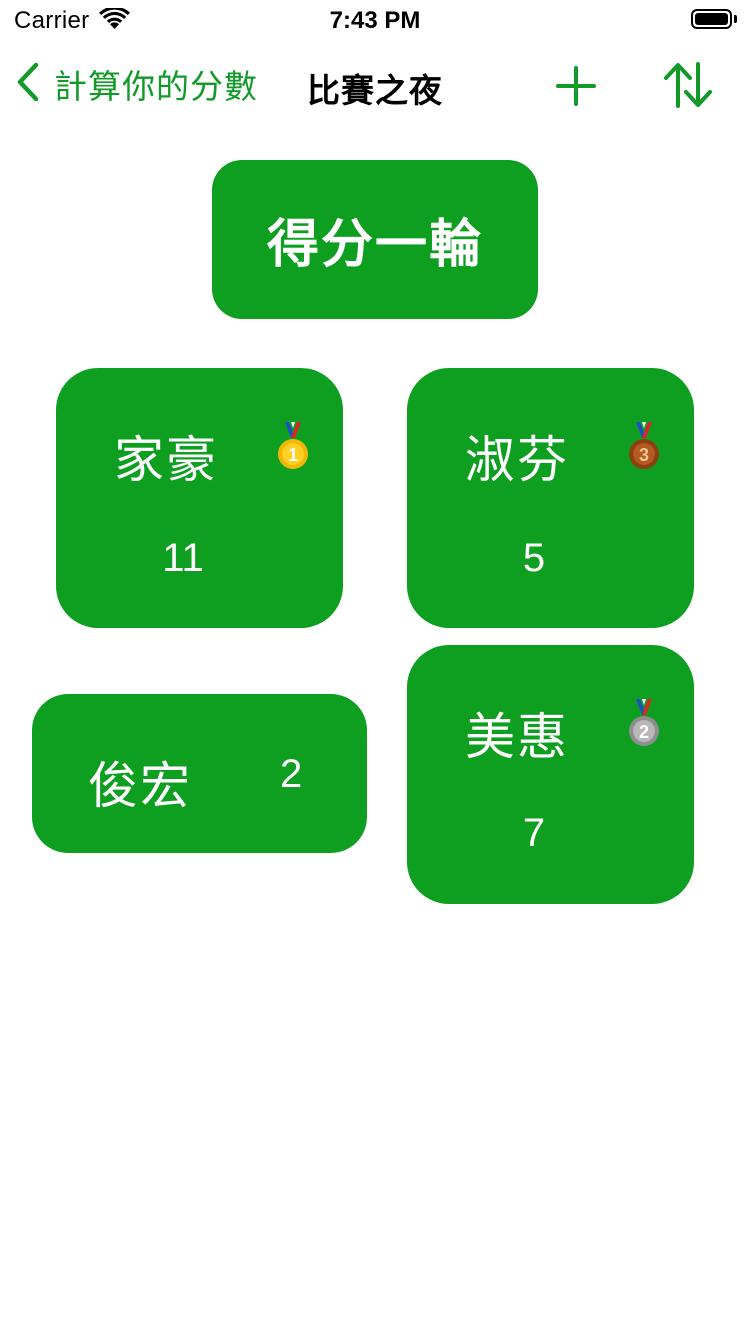  Describe the element at coordinates (166, 460) in the screenshot. I see `player-name: 家豪` at that location.